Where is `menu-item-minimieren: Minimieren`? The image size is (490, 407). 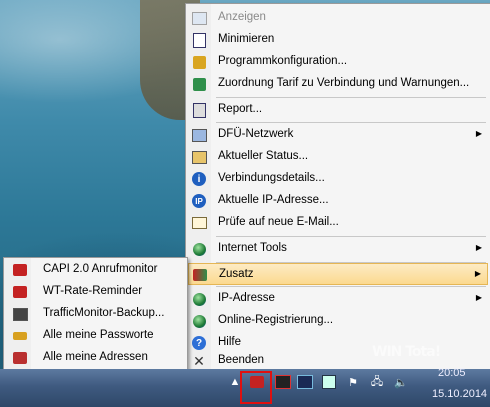 menu-item-minimieren: Minimieren is located at coordinates (338, 40).